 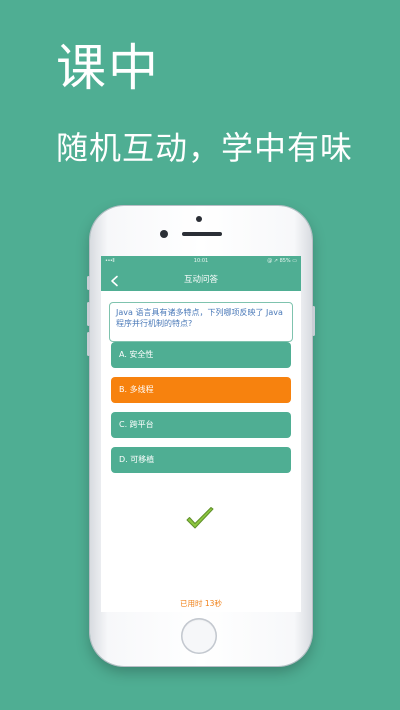 What do you see at coordinates (201, 425) in the screenshot?
I see `option-c-button: C. 跨平台` at bounding box center [201, 425].